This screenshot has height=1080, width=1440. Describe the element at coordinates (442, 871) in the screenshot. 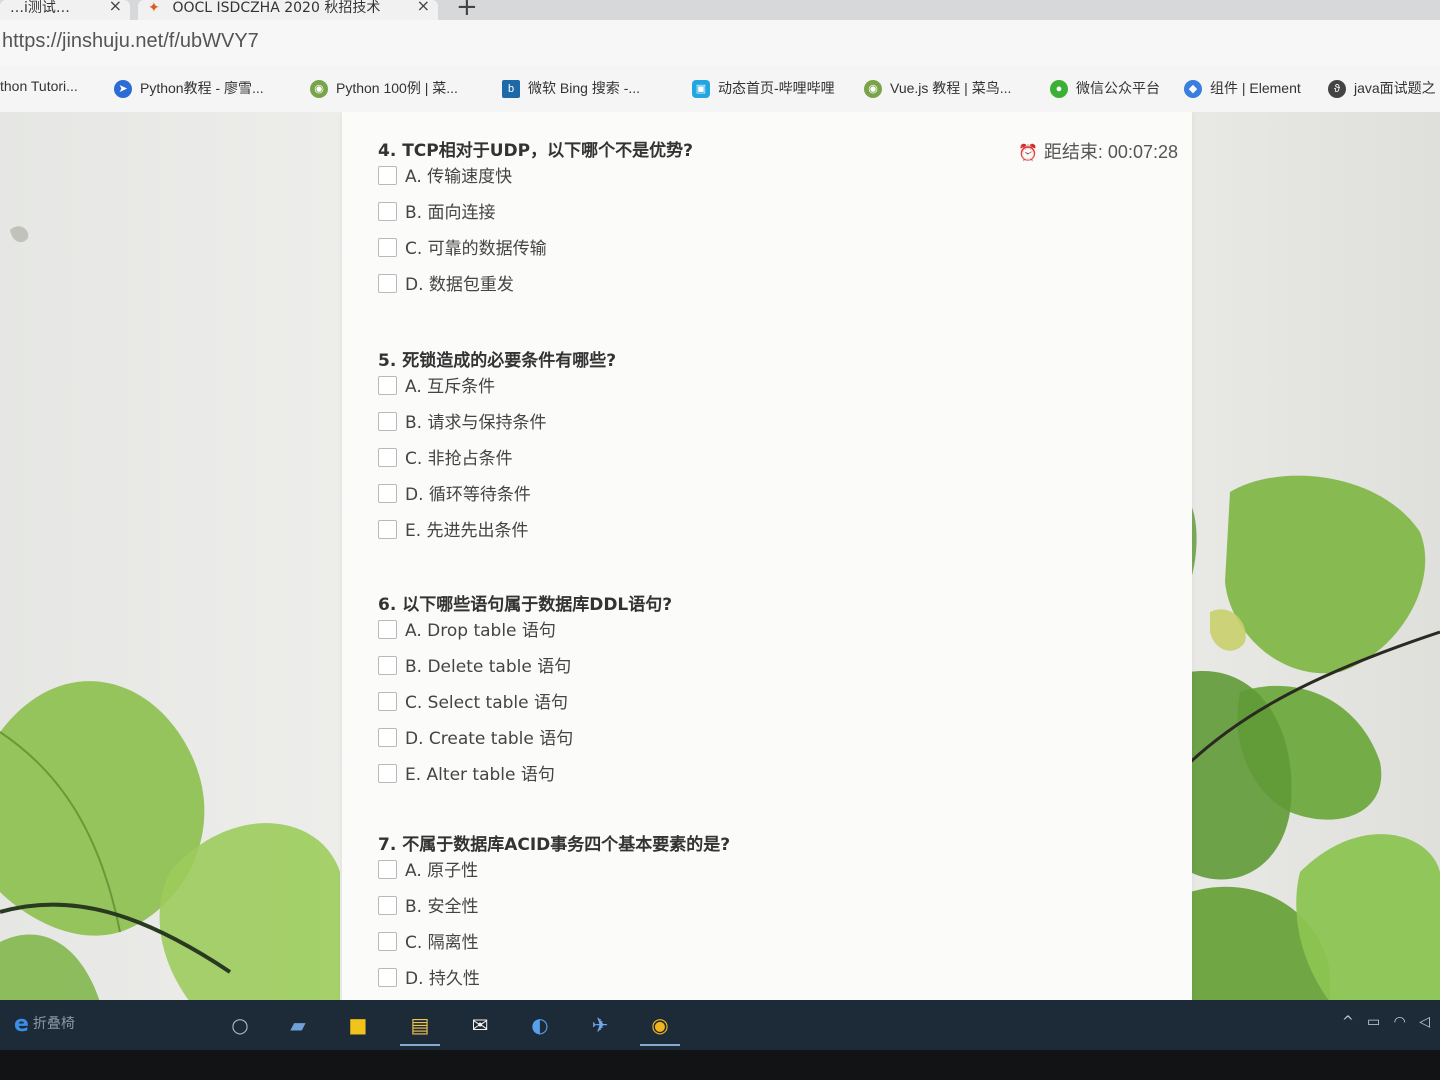

I see `option-label: A. 原子性` at that location.